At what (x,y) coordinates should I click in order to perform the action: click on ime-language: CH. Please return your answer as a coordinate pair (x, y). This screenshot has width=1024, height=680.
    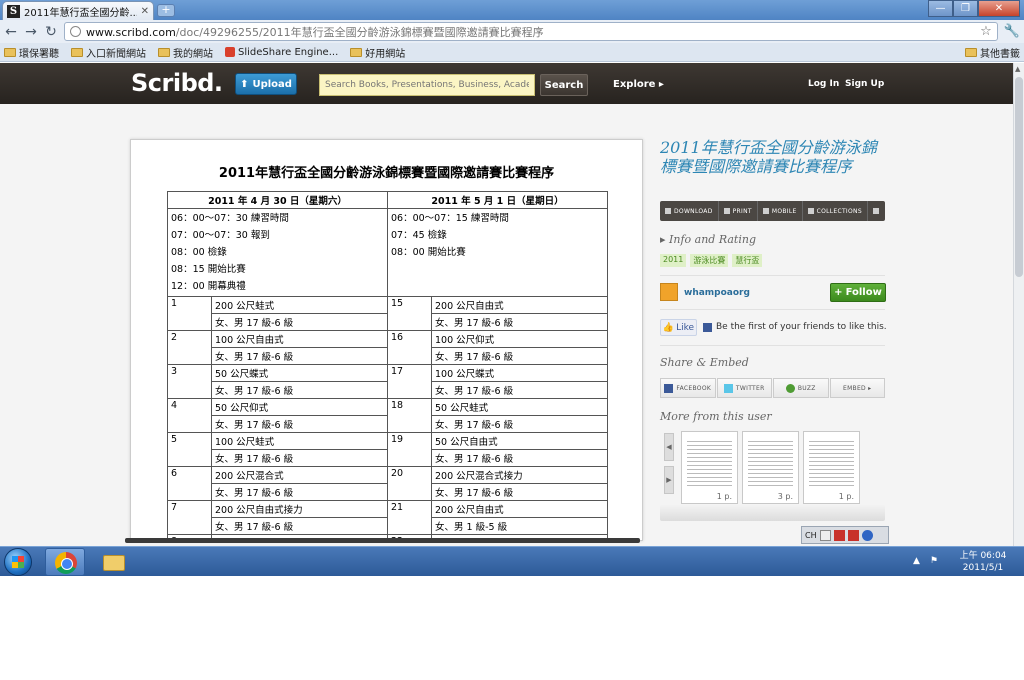
    Looking at the image, I should click on (811, 535).